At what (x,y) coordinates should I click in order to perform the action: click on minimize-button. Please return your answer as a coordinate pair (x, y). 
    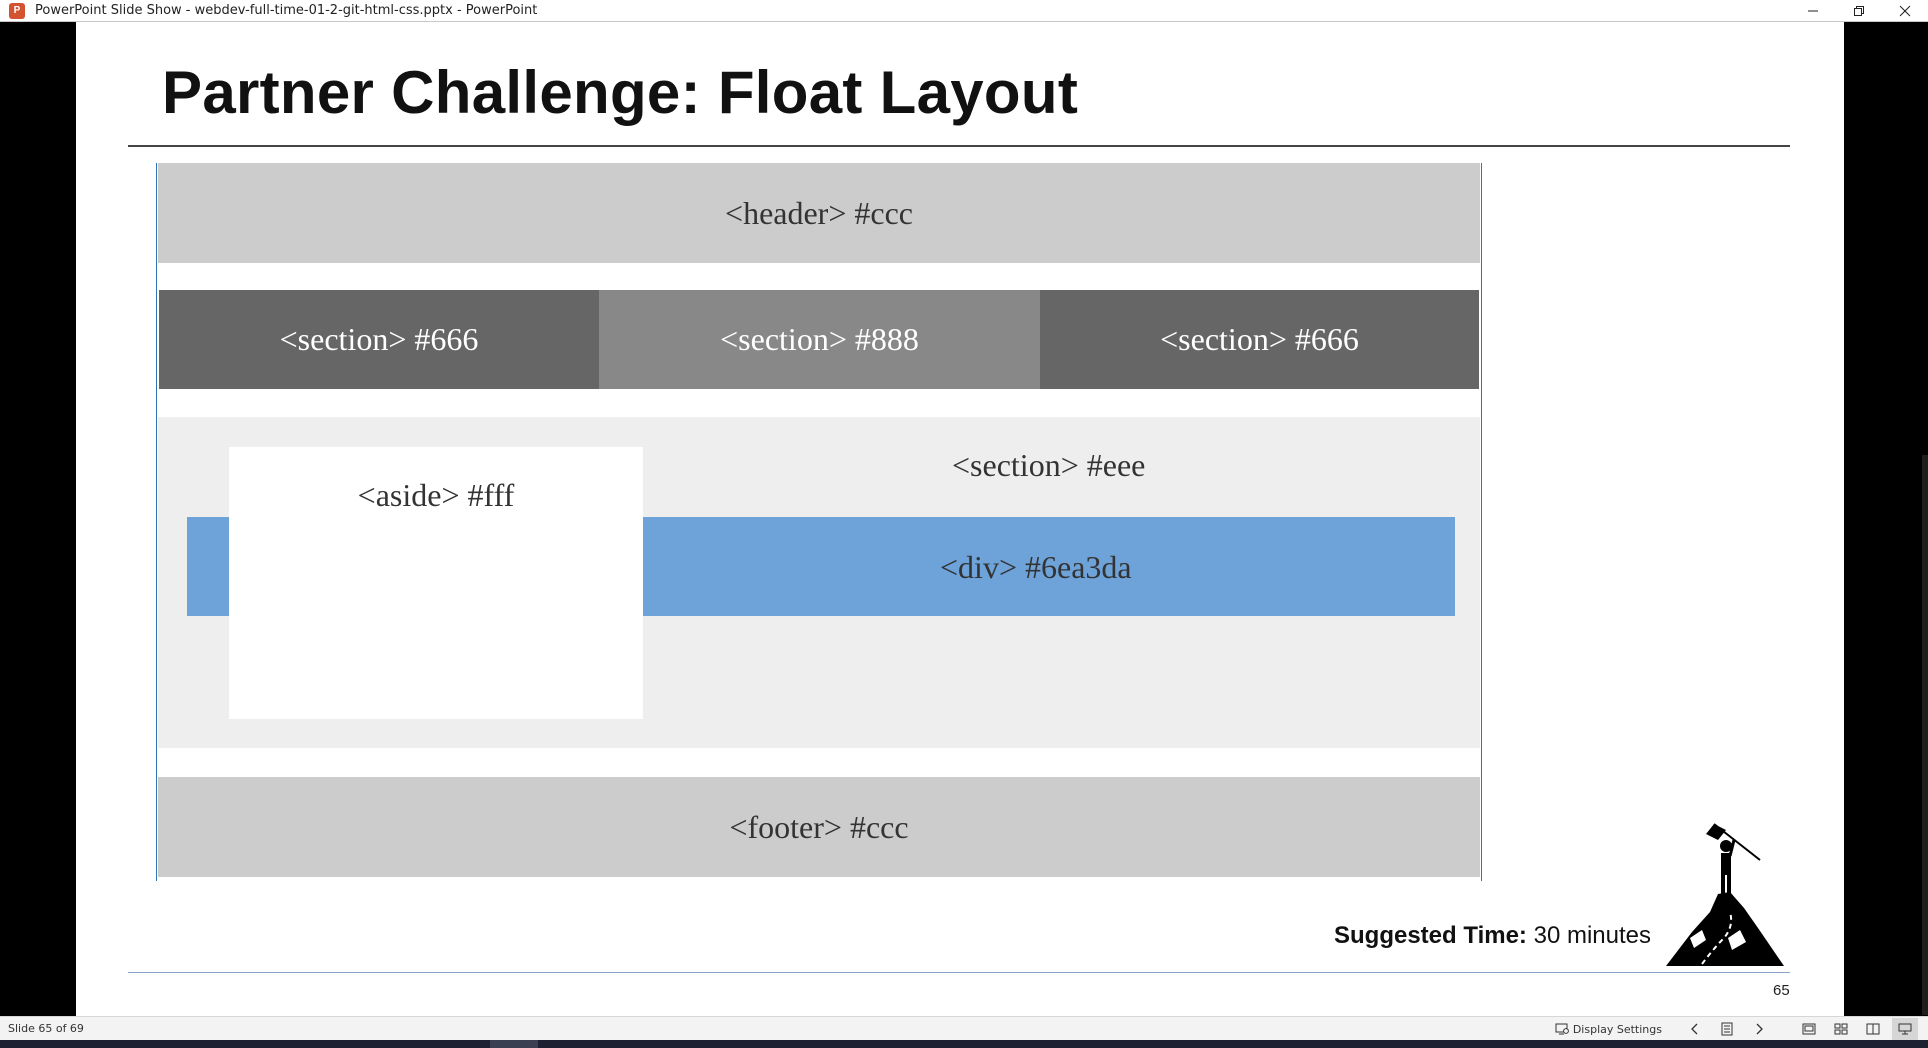
    Looking at the image, I should click on (1813, 11).